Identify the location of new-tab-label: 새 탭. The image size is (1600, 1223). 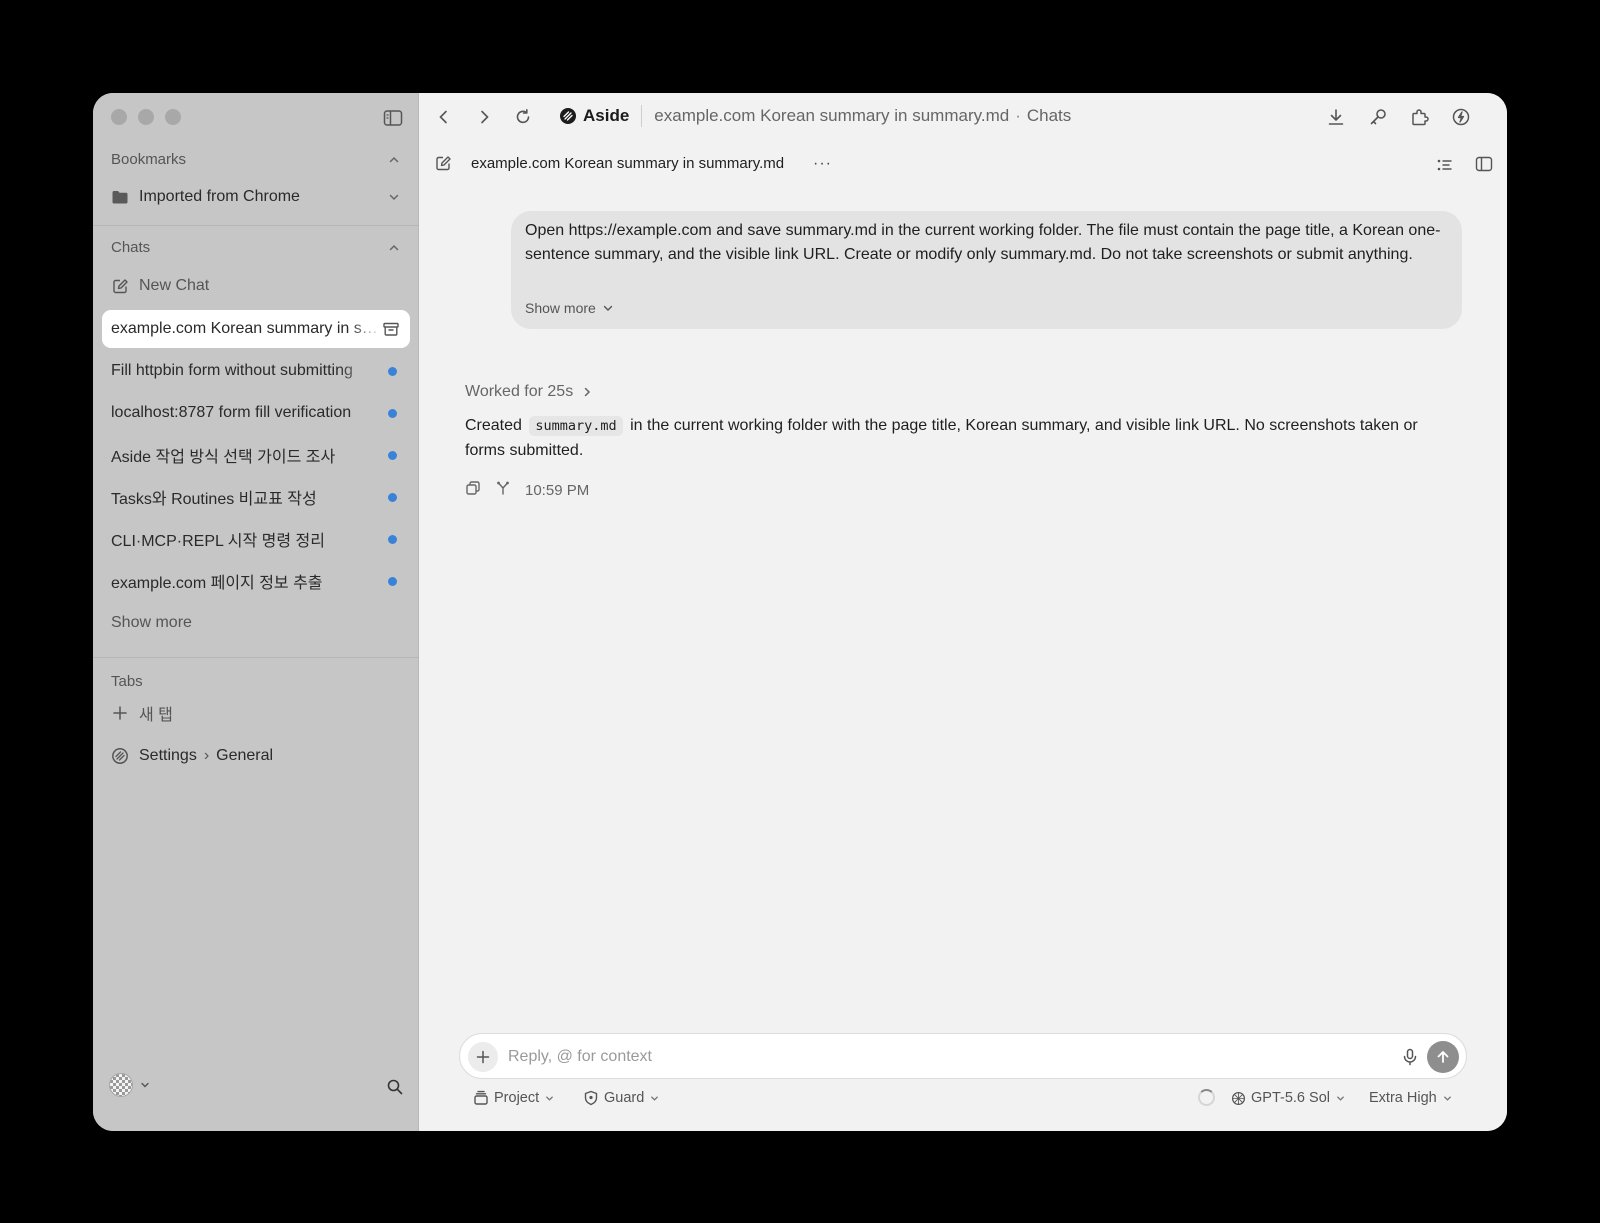
(156, 715).